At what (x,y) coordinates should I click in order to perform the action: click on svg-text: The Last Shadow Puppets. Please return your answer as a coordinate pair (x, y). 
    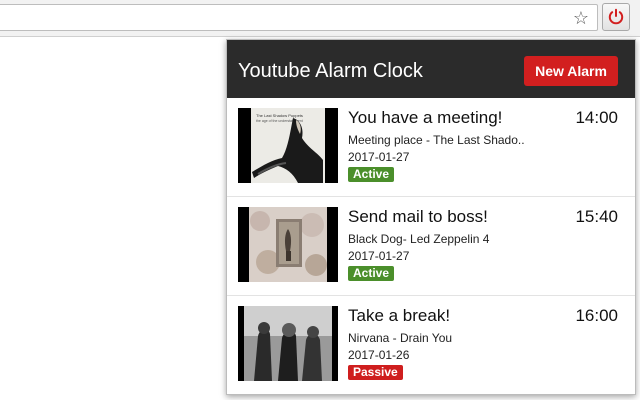
    Looking at the image, I should click on (279, 115).